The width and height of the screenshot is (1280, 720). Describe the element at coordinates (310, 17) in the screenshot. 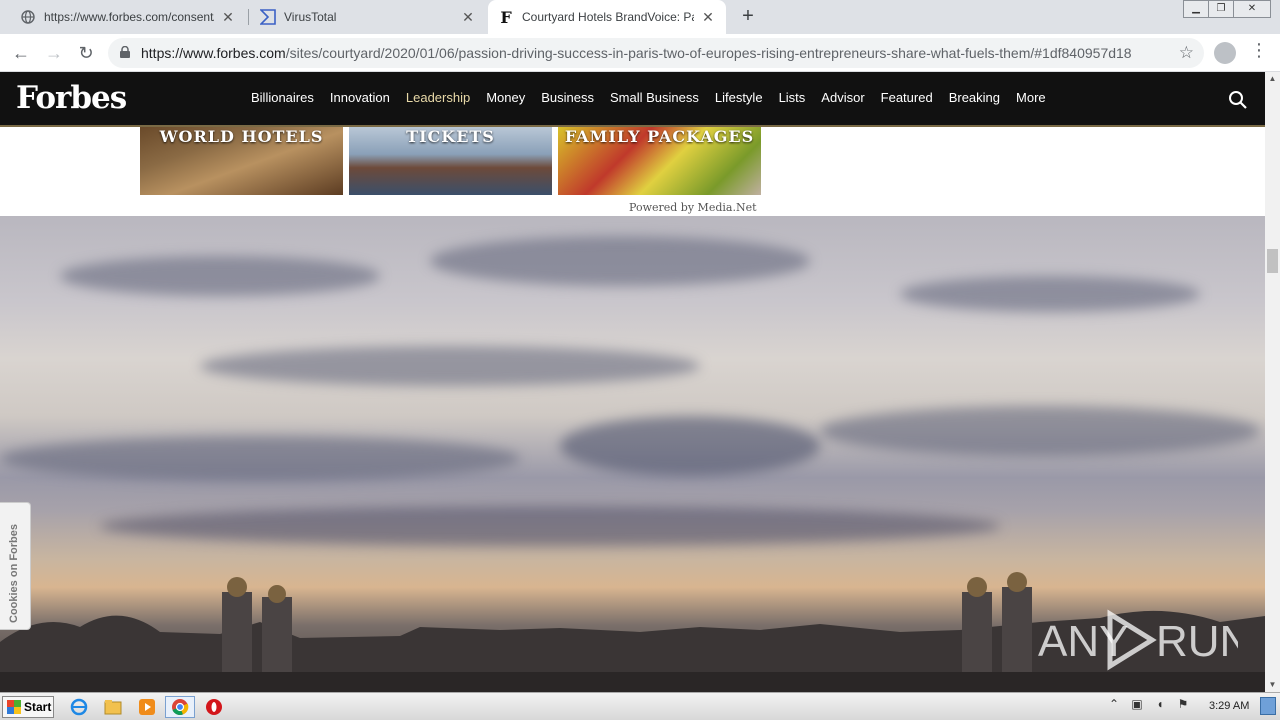

I see `tab-title: VirusTotal` at that location.